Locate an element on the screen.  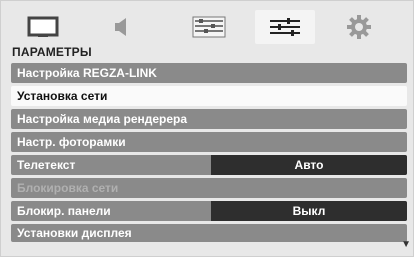
menu-item-network-setup: Установка сети is located at coordinates (209, 96).